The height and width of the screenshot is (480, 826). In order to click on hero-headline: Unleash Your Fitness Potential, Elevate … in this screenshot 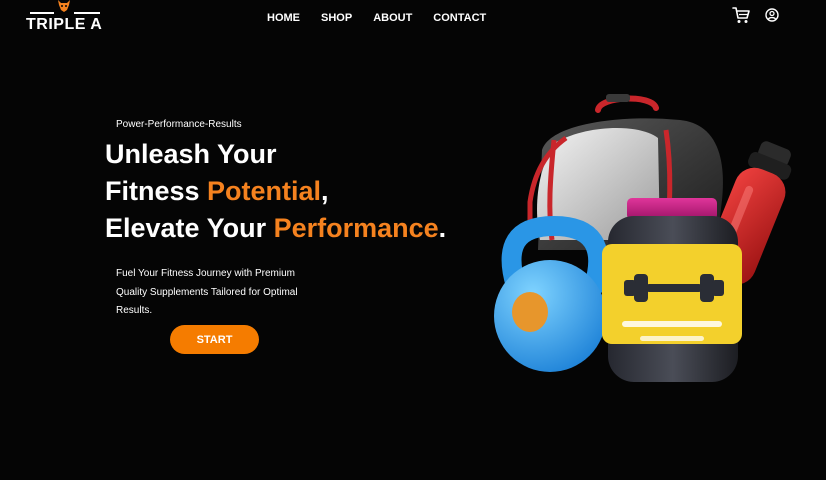, I will do `click(275, 191)`.